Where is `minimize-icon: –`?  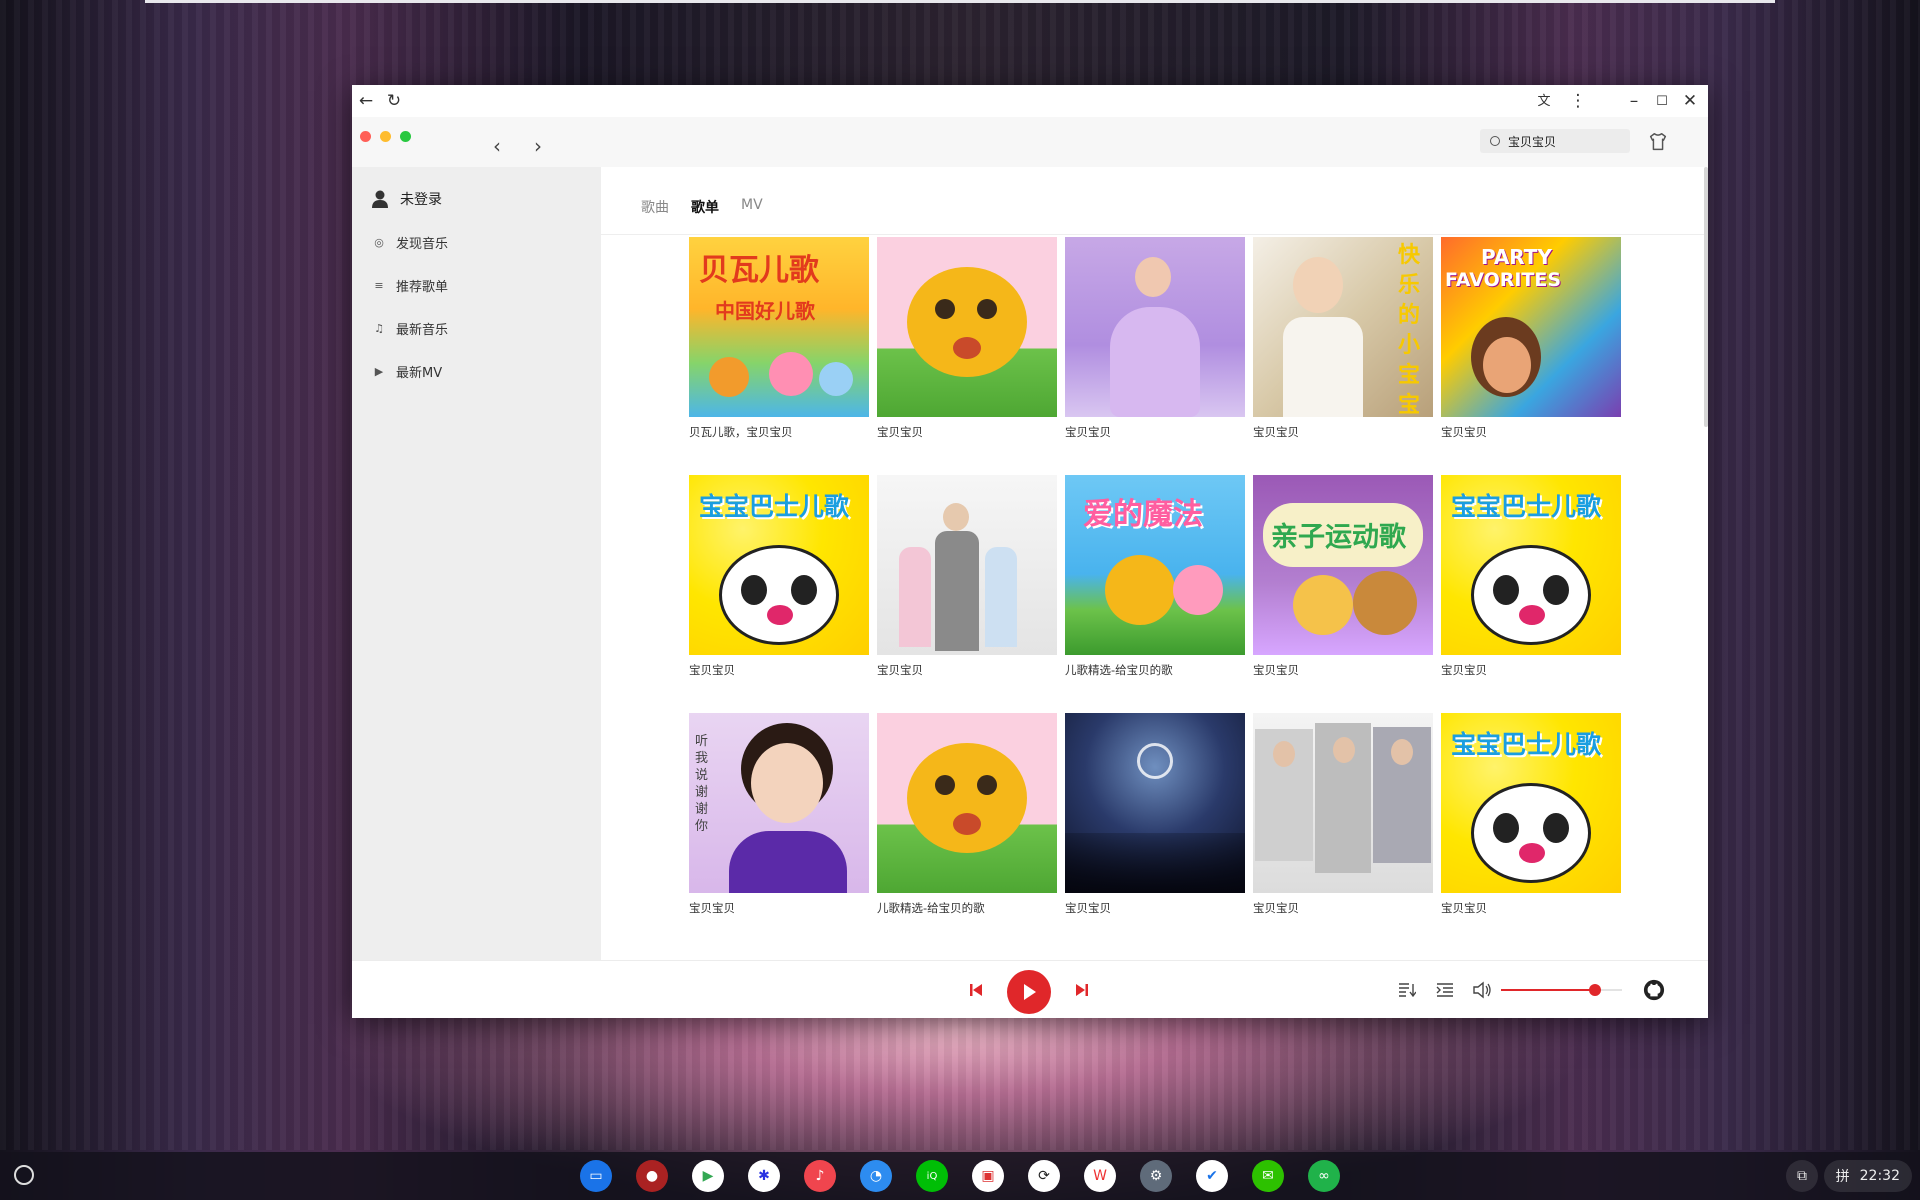
minimize-icon: – is located at coordinates (1634, 101).